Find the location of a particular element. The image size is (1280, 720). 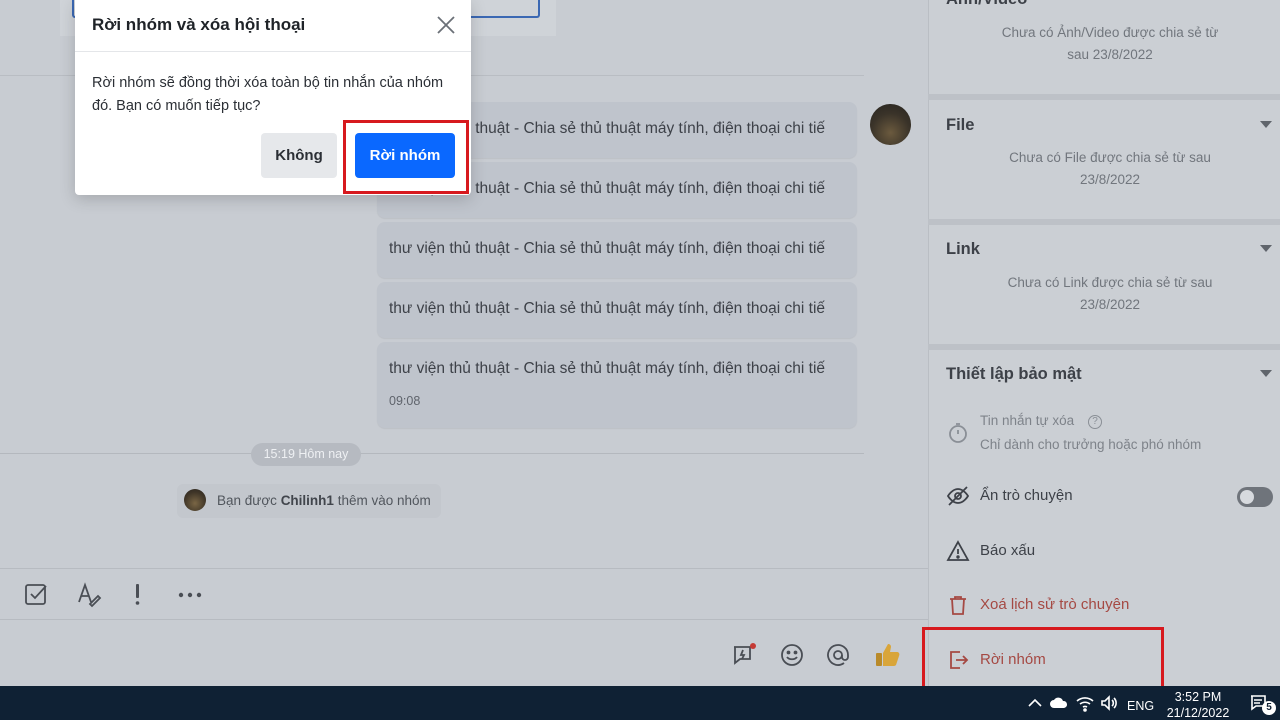

important-icon is located at coordinates (138, 594).